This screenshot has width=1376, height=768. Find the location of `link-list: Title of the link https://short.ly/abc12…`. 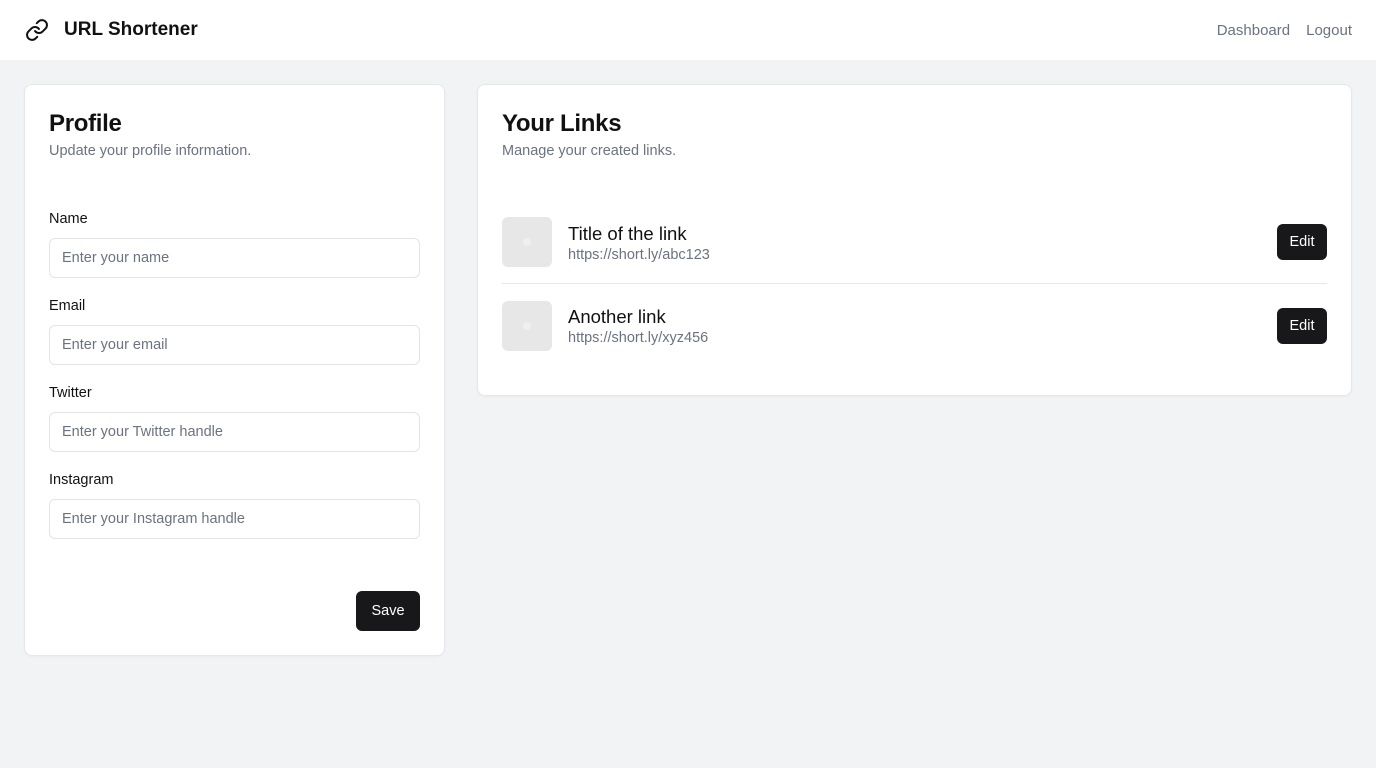

link-list: Title of the link https://short.ly/abc12… is located at coordinates (914, 284).